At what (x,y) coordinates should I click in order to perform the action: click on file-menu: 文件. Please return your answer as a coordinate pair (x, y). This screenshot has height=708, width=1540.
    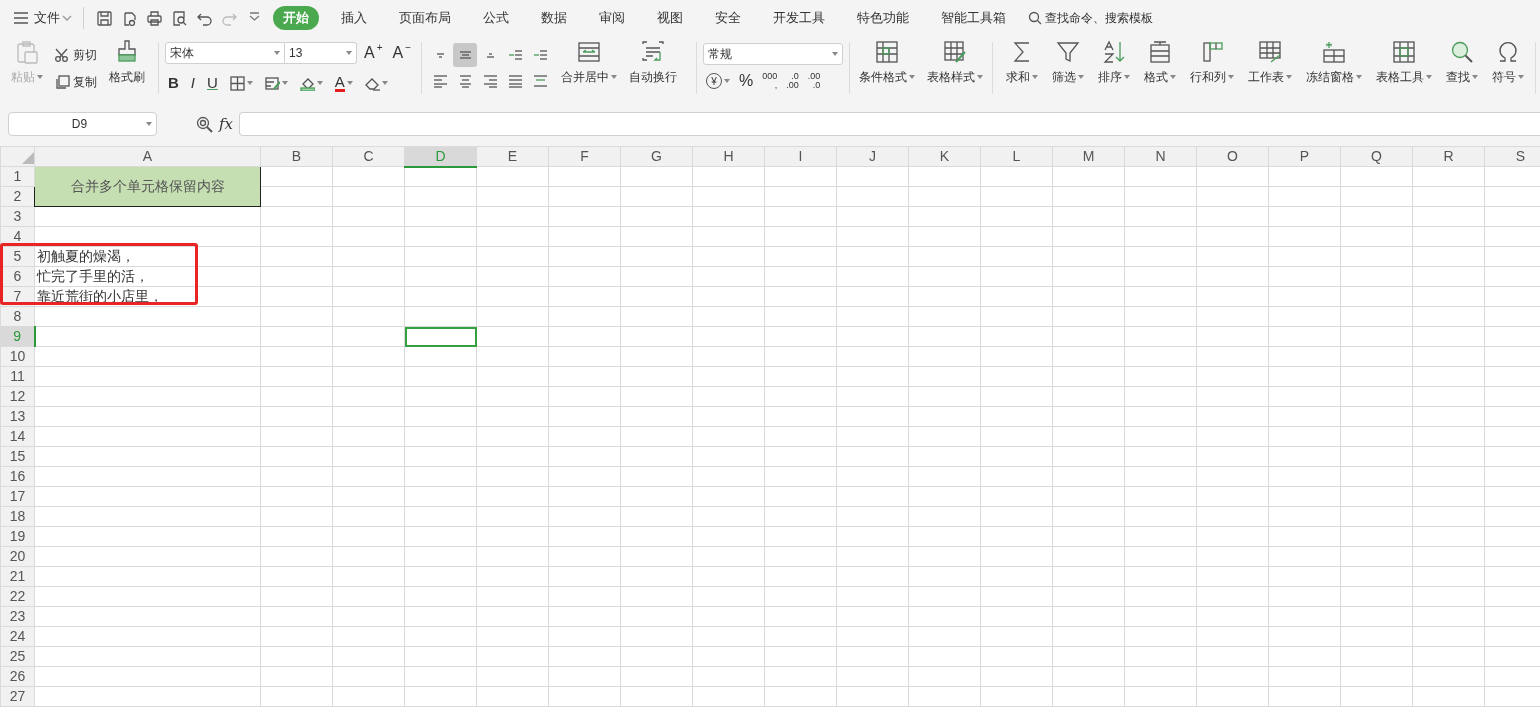
    Looking at the image, I should click on (53, 18).